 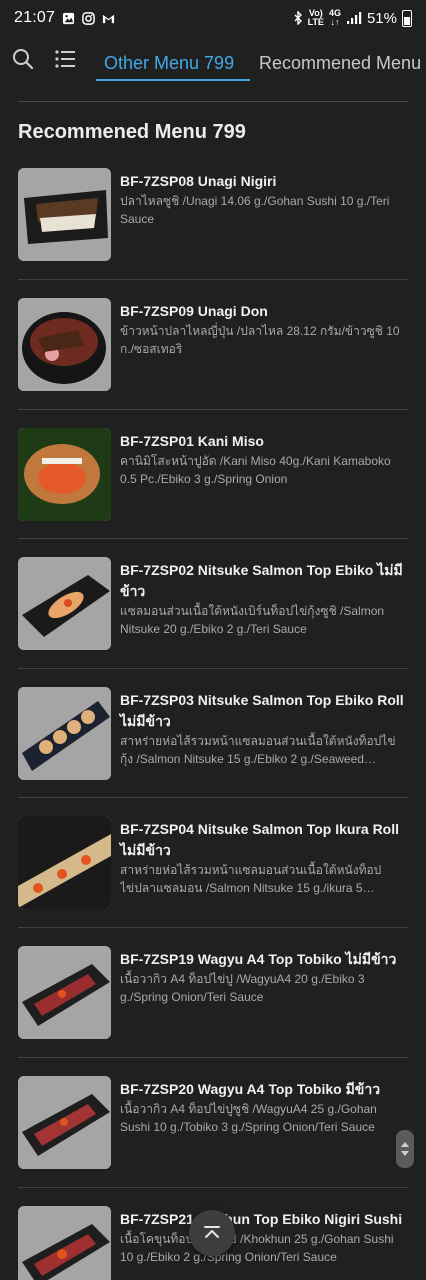 What do you see at coordinates (405, 1153) in the screenshot?
I see `scroll-down-arrow-icon` at bounding box center [405, 1153].